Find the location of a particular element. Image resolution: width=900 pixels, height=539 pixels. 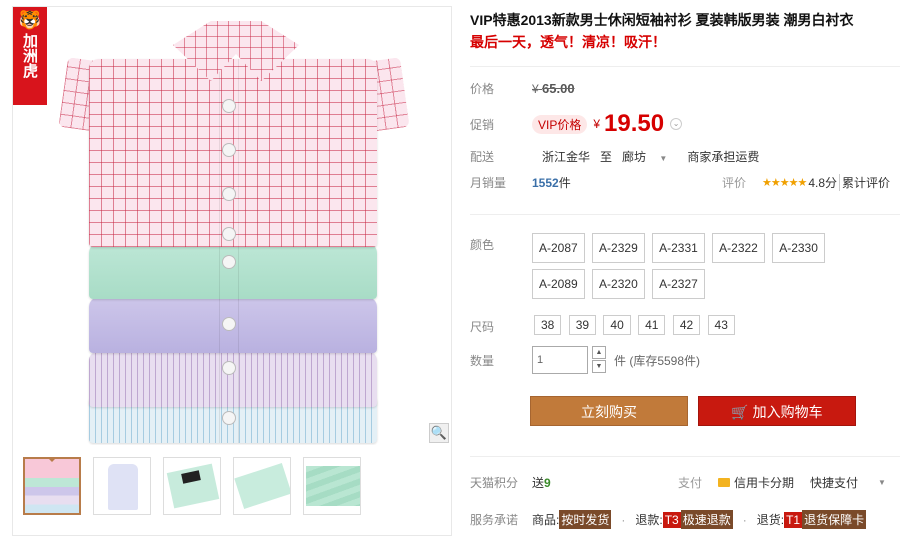

service-return-tag: 退货保障卡 is located at coordinates (834, 519).